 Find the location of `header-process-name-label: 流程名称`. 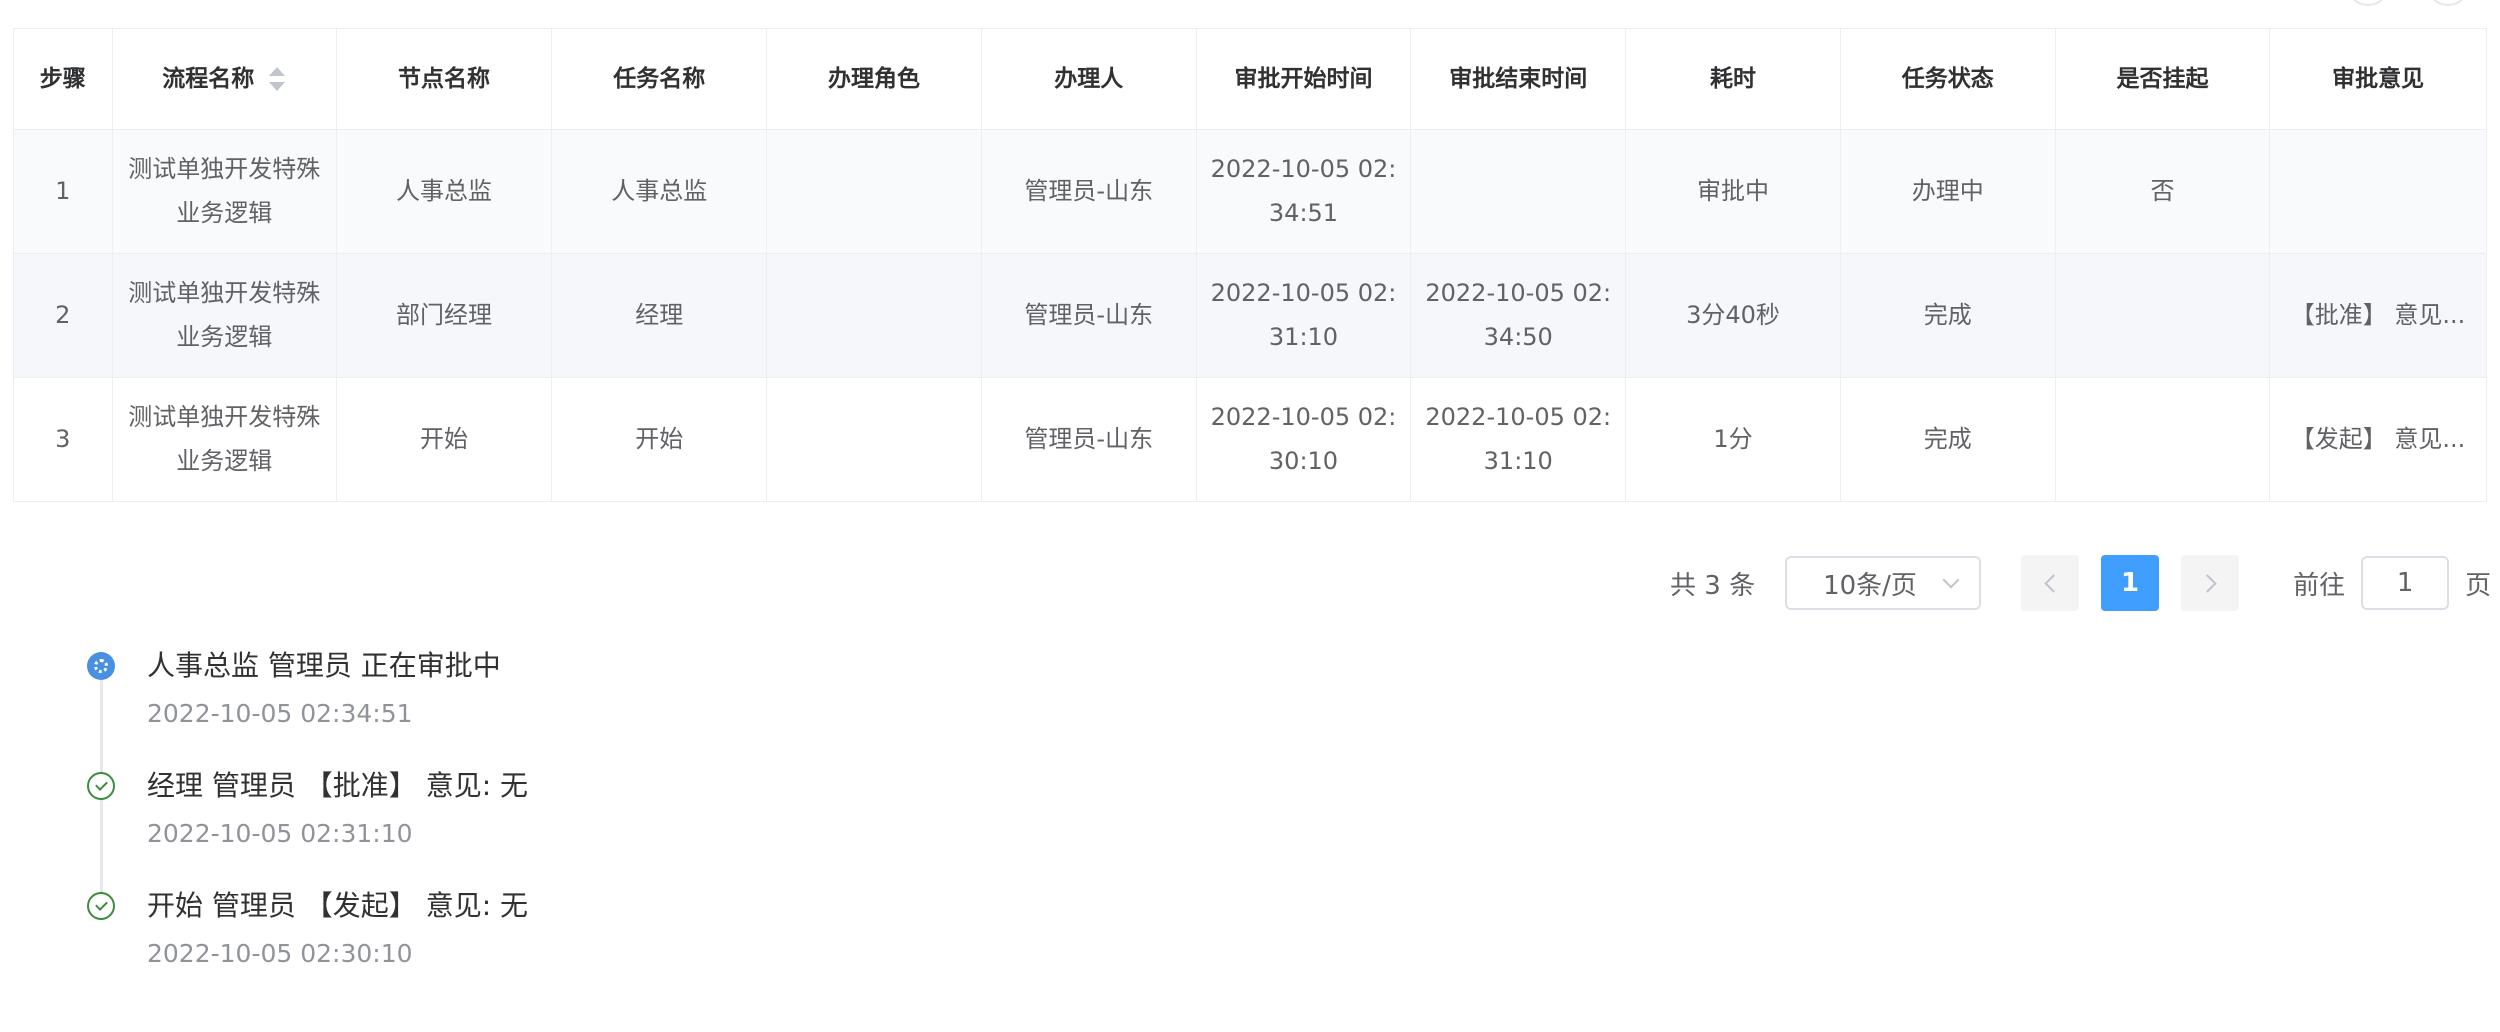

header-process-name-label: 流程名称 is located at coordinates (208, 78).